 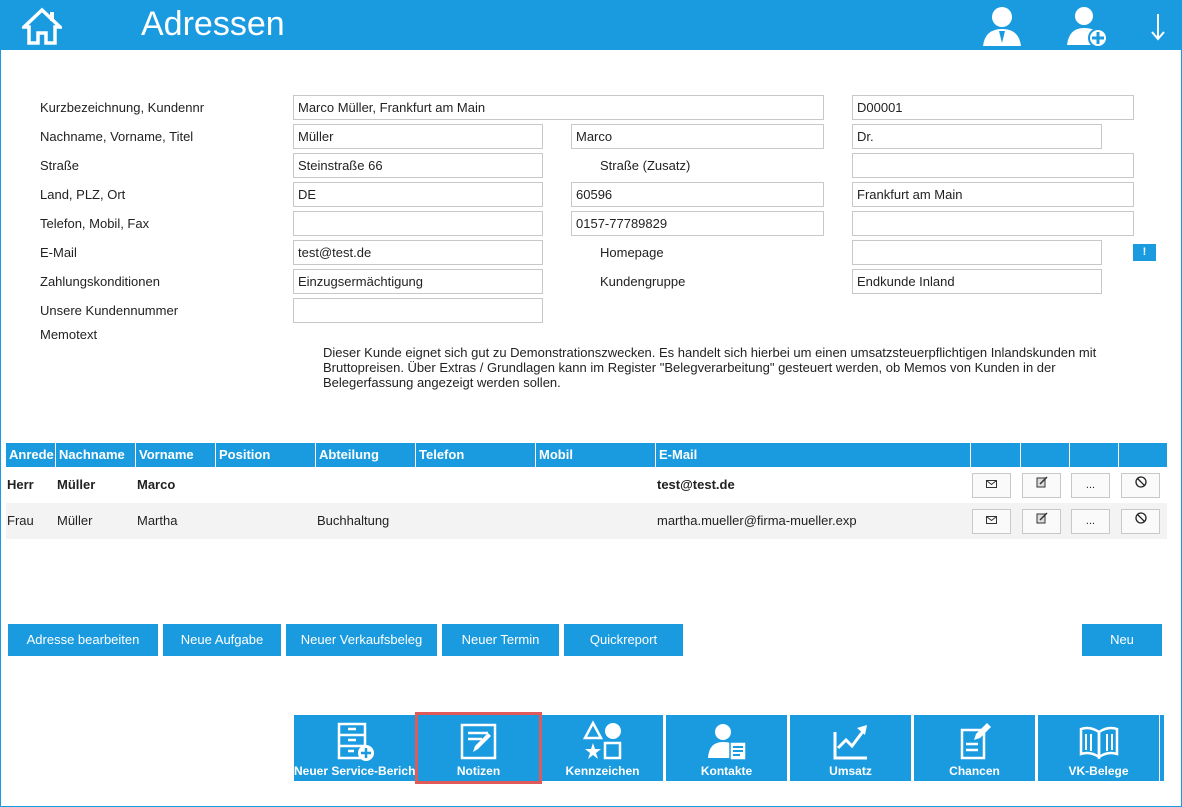 What do you see at coordinates (1099, 743) in the screenshot?
I see `open-book-icon` at bounding box center [1099, 743].